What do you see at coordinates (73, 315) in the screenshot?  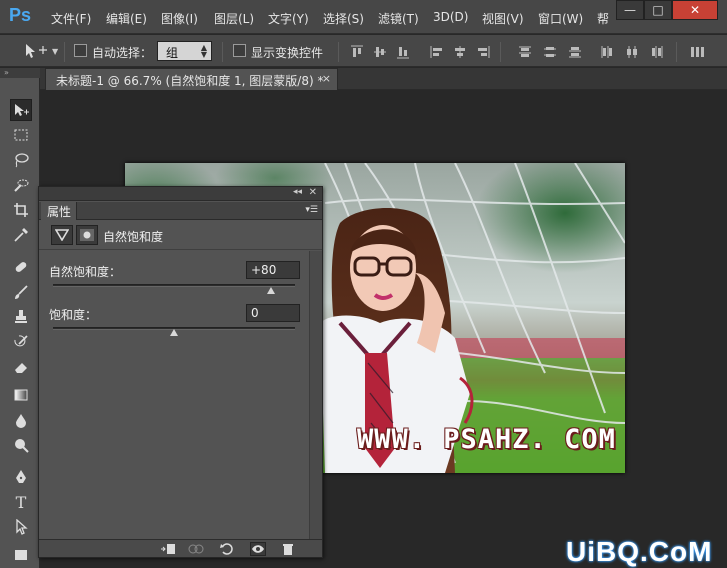 I see `saturation-label: 饱和度：` at bounding box center [73, 315].